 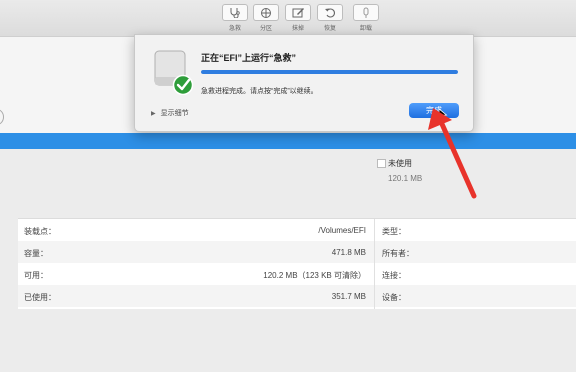 What do you see at coordinates (452, 153) in the screenshot?
I see `annotation-arrow-icon` at bounding box center [452, 153].